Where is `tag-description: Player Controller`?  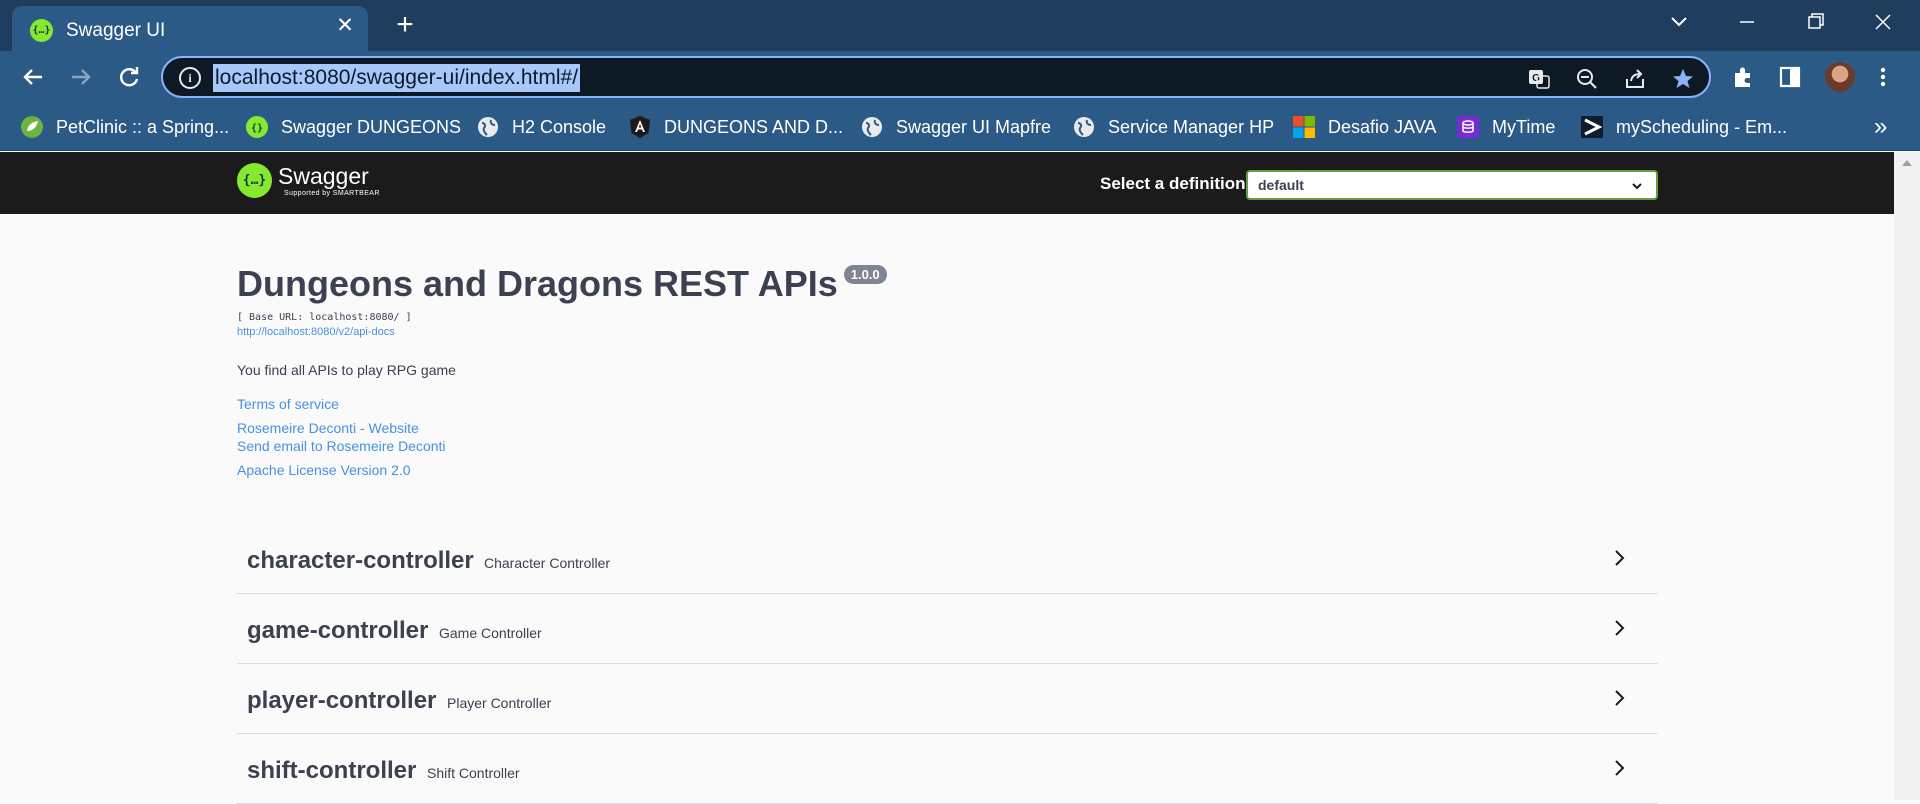 tag-description: Player Controller is located at coordinates (499, 703).